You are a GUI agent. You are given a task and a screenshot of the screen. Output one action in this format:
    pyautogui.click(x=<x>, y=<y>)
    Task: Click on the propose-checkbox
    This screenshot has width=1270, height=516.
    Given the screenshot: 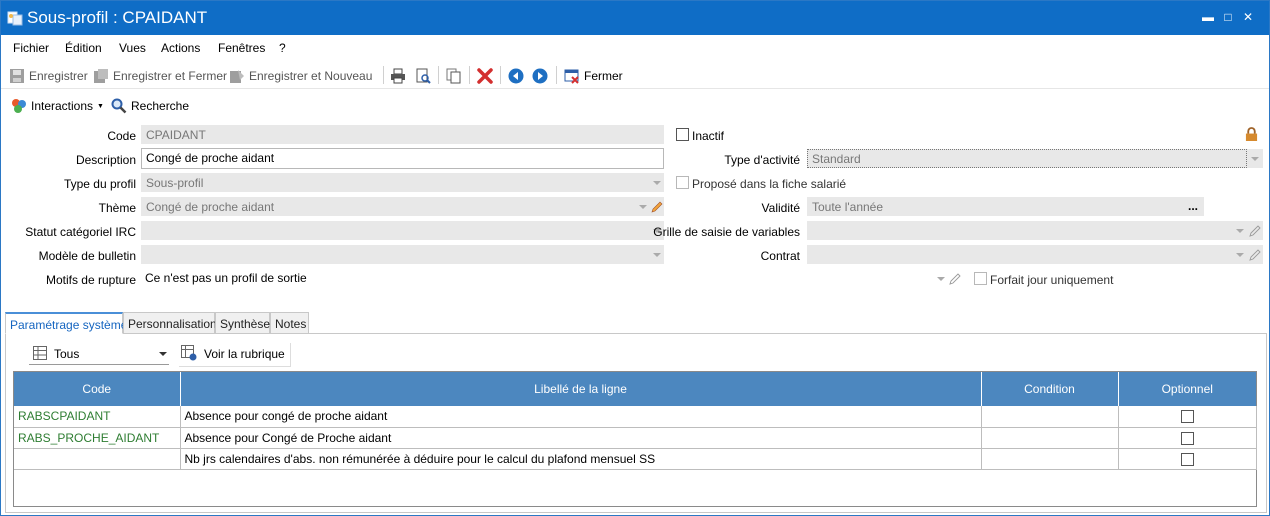 What is the action you would take?
    pyautogui.click(x=682, y=182)
    